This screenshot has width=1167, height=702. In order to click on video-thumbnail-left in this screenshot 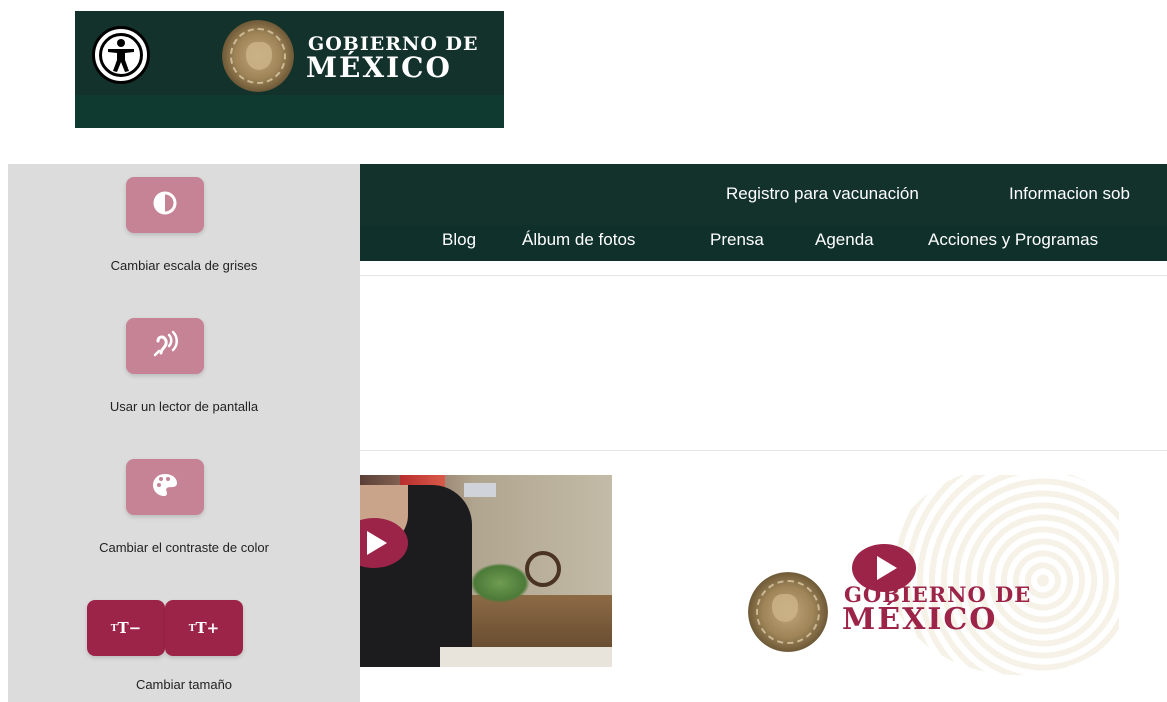, I will do `click(486, 571)`.